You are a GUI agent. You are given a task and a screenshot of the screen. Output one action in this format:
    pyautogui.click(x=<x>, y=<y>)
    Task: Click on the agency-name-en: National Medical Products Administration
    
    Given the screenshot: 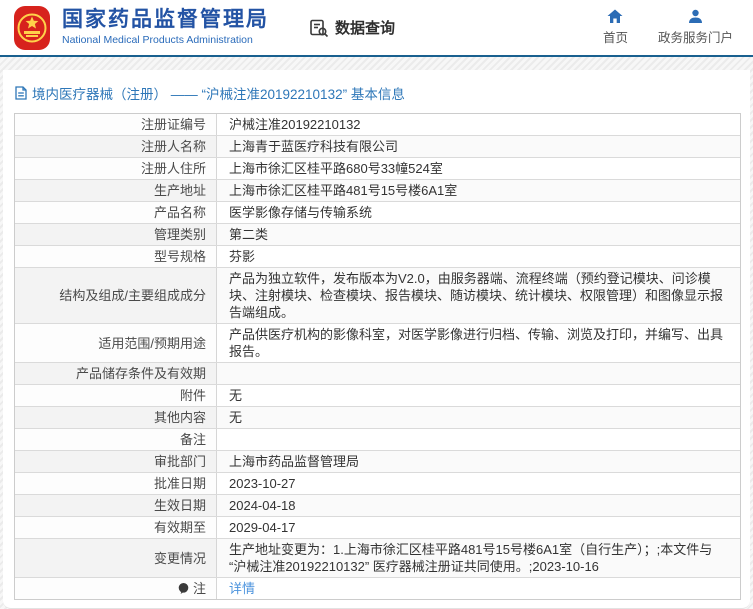 What is the action you would take?
    pyautogui.click(x=157, y=40)
    